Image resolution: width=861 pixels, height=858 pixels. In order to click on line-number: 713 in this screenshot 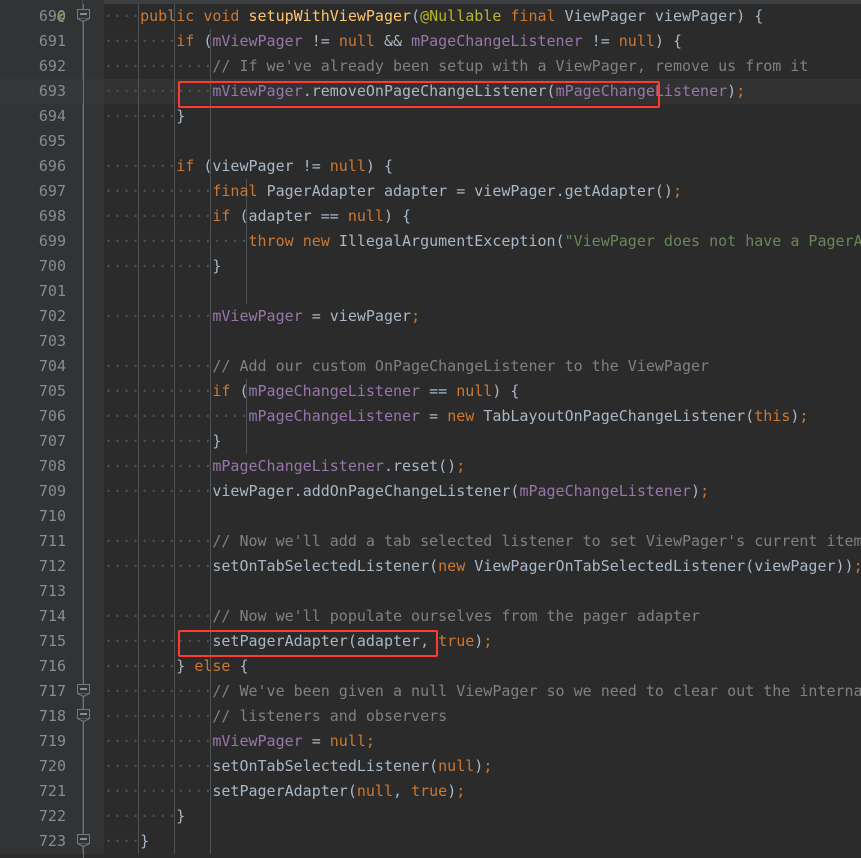, I will do `click(33, 591)`.